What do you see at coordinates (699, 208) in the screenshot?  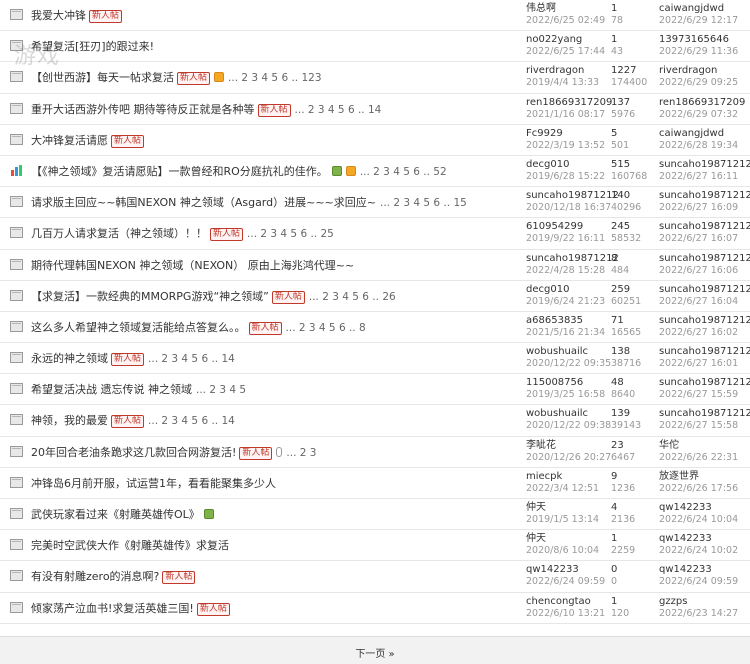 I see `last-post-date: 2022/6/27 16:09` at bounding box center [699, 208].